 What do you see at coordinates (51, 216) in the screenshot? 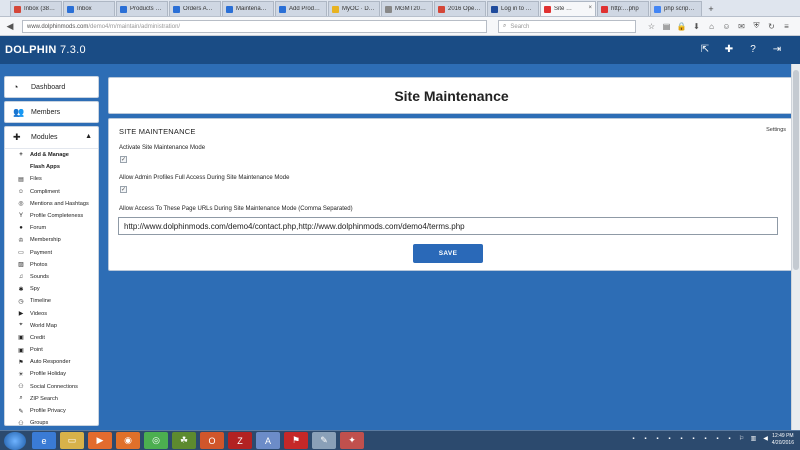
I see `sidebar-module-item: Y Profile Completeness` at bounding box center [51, 216].